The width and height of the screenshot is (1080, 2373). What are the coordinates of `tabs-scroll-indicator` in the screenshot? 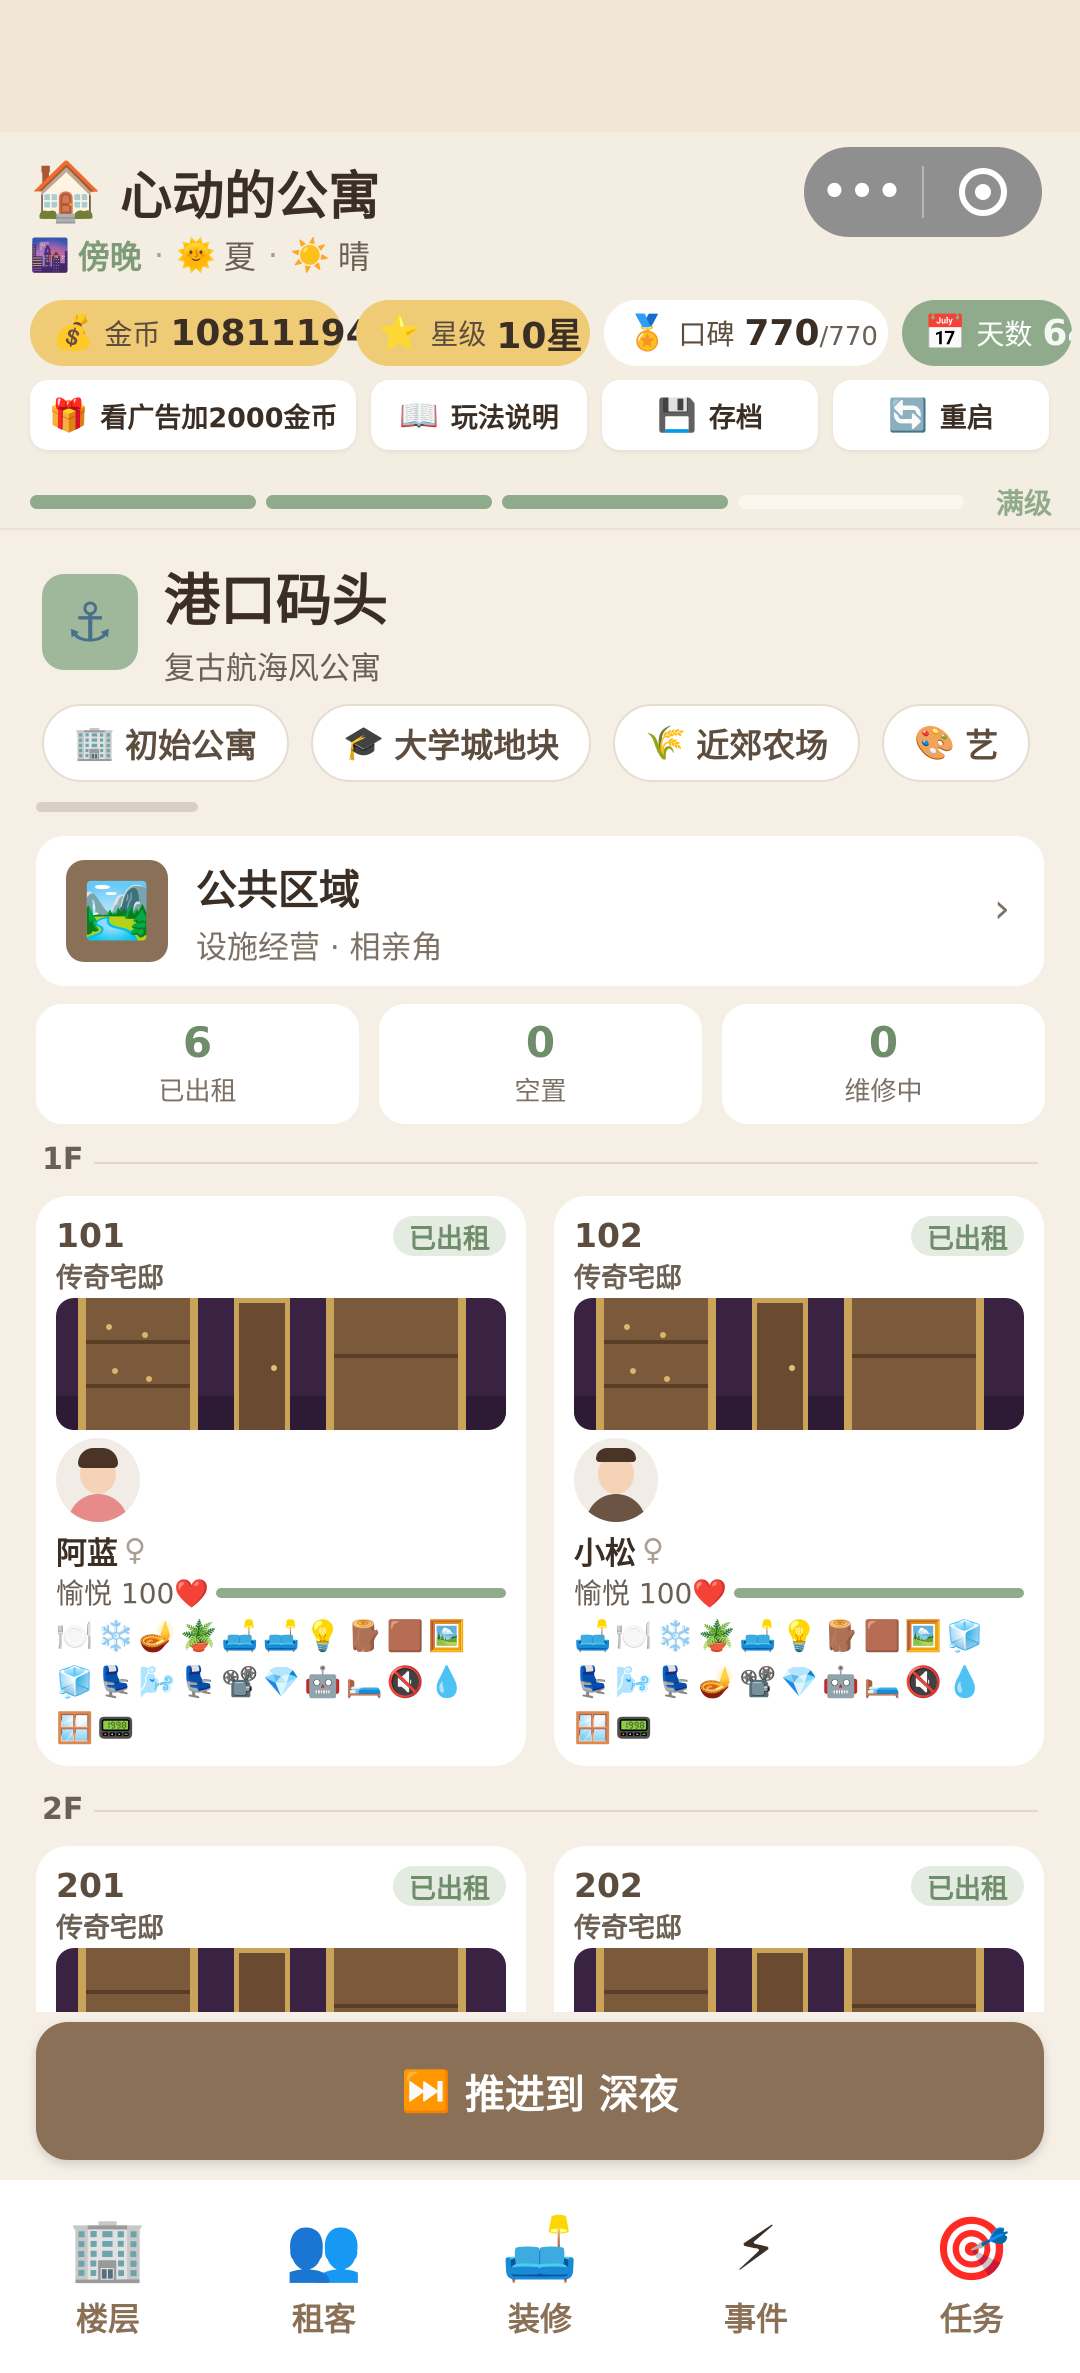 It's located at (117, 807).